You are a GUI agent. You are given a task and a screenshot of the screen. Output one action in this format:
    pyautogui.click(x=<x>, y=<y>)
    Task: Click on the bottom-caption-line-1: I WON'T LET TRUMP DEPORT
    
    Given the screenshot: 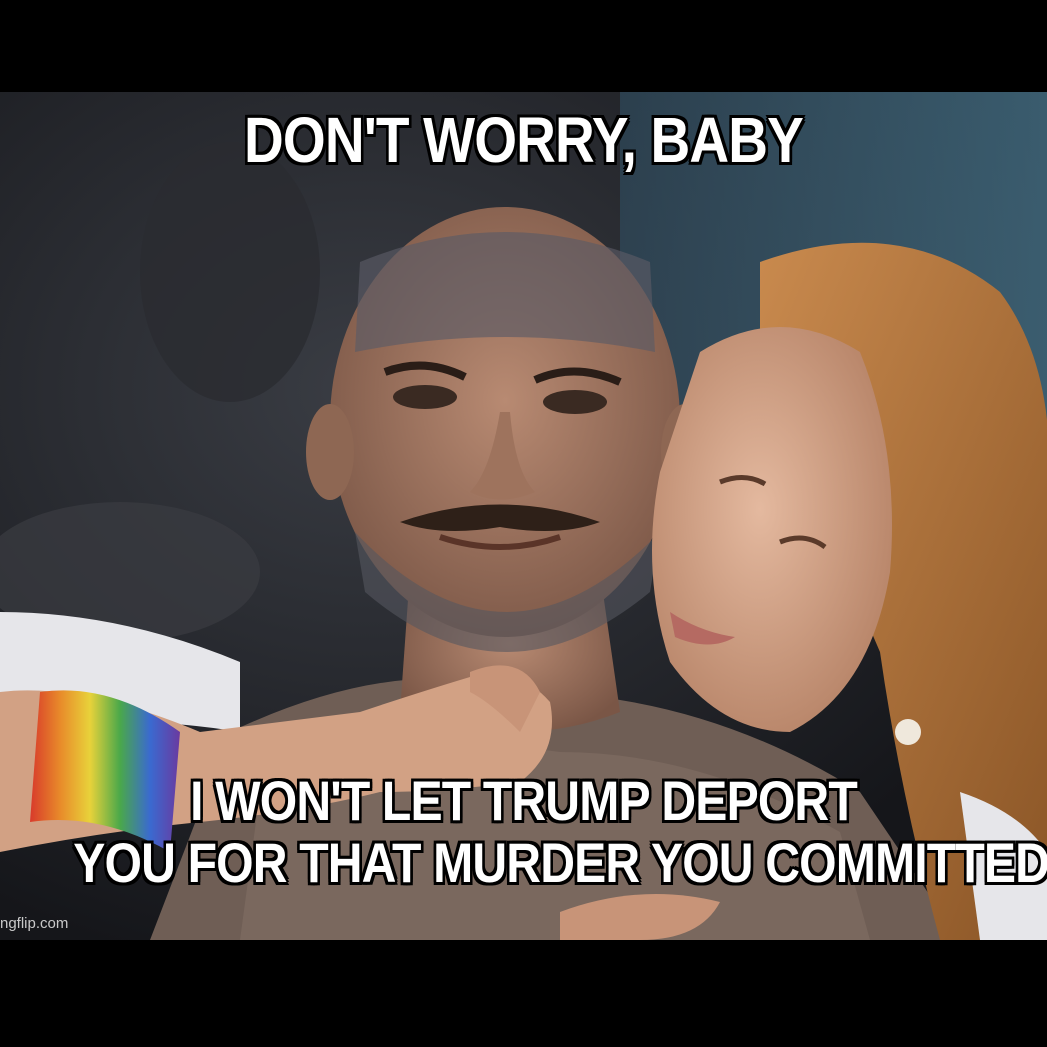 What is the action you would take?
    pyautogui.click(x=524, y=800)
    